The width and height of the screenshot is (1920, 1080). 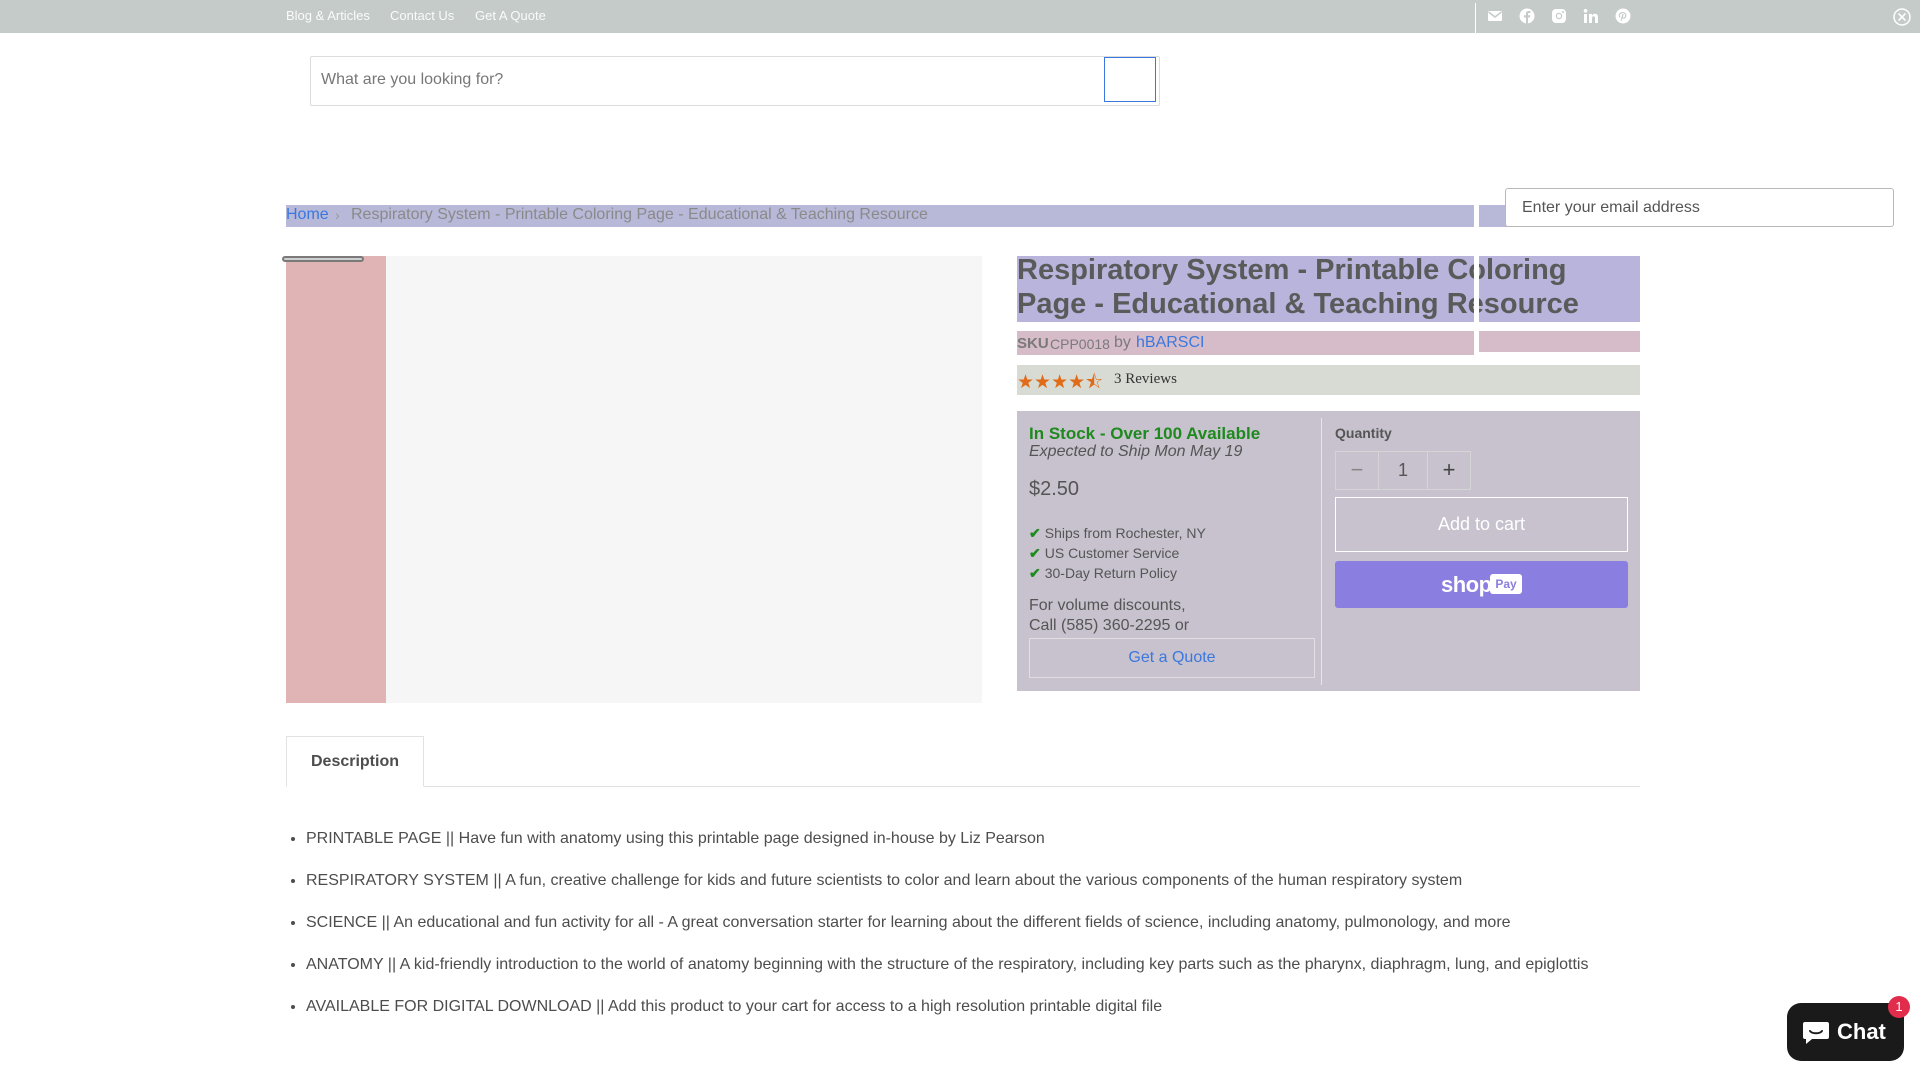 I want to click on topbar-link-blog: Blog & Articles, so click(x=328, y=16).